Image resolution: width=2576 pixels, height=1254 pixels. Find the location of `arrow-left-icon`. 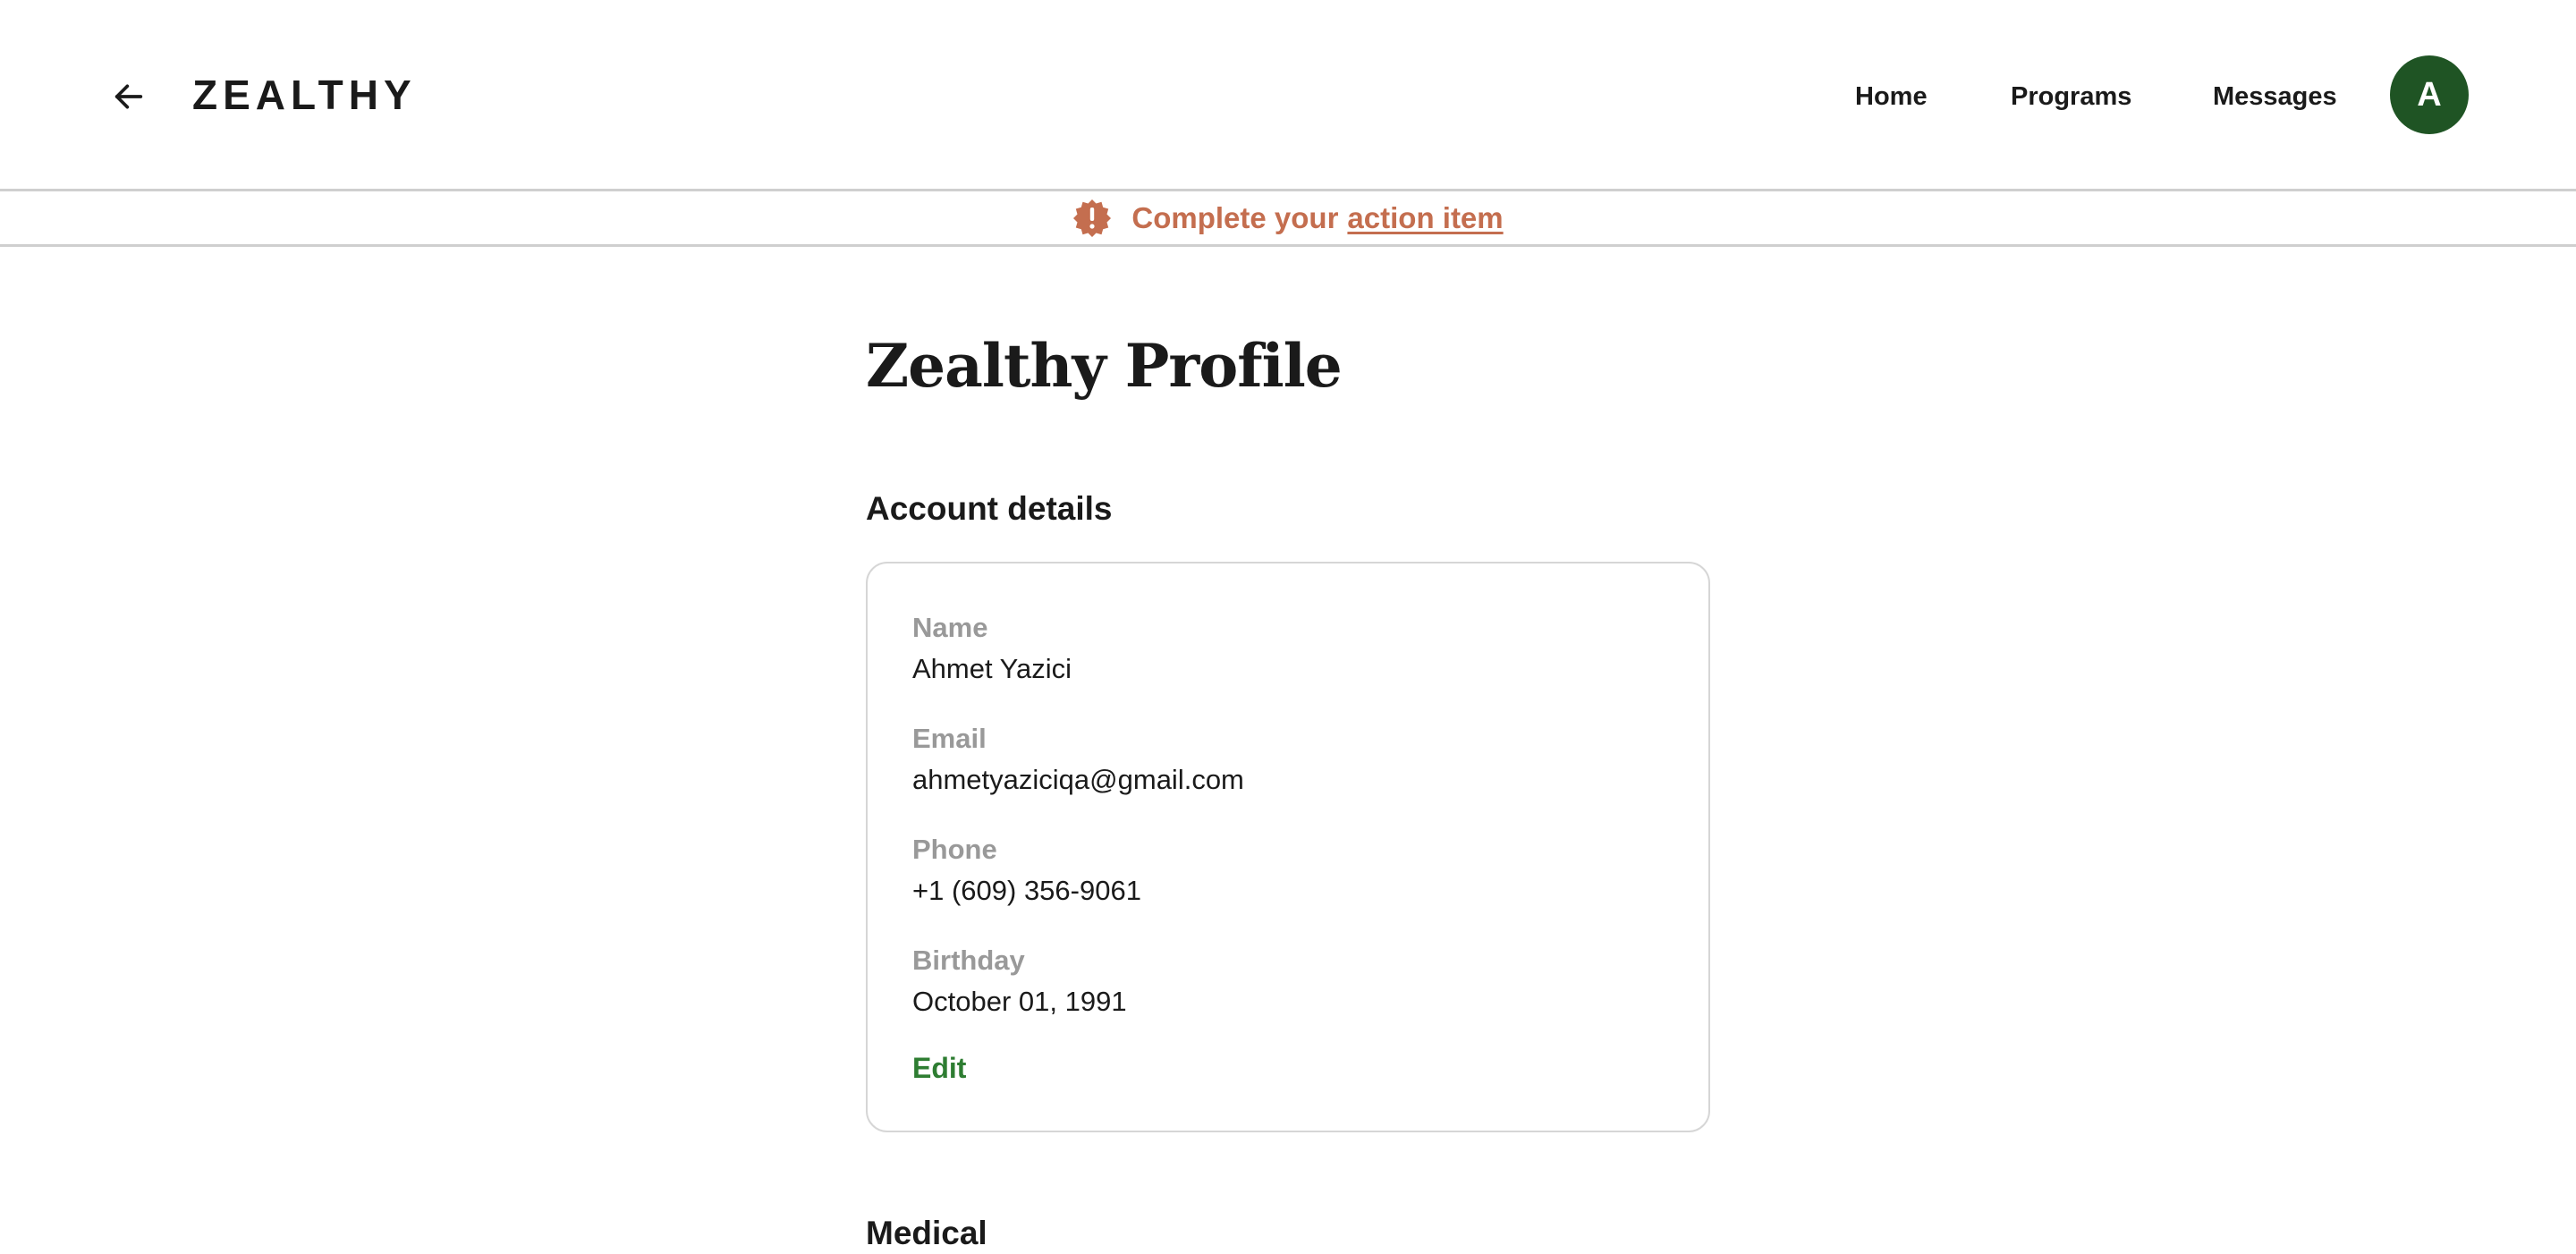

arrow-left-icon is located at coordinates (128, 96).